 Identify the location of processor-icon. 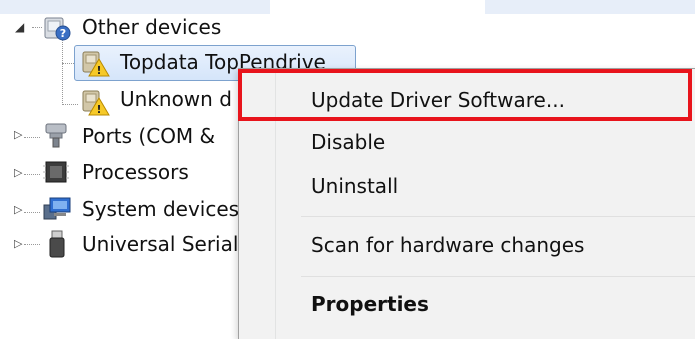
(56, 174).